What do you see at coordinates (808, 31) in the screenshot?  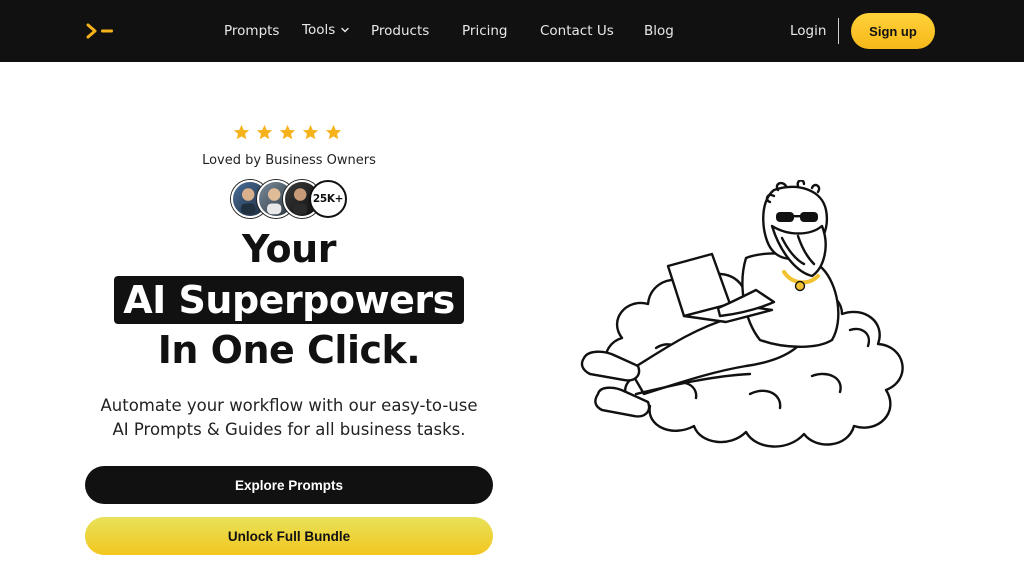 I see `login-link: Login` at bounding box center [808, 31].